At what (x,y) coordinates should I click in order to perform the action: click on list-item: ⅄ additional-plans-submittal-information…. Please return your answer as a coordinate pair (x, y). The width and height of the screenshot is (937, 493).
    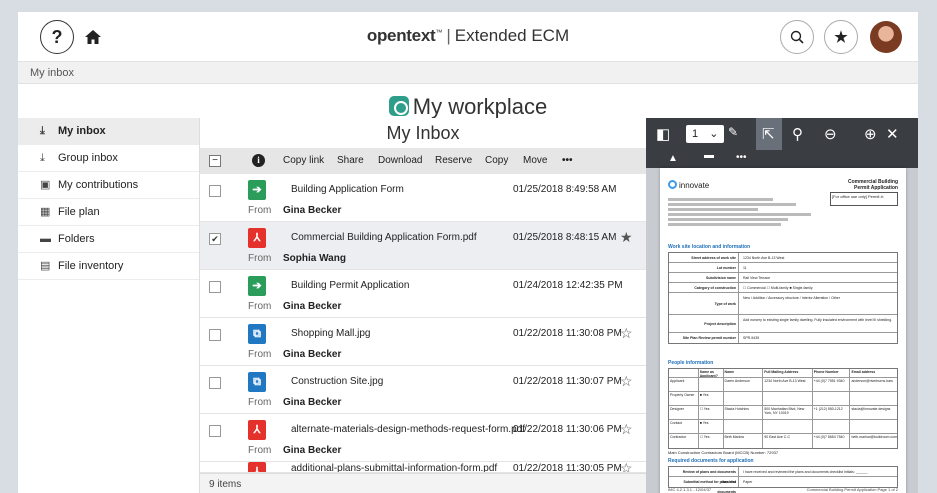
    Looking at the image, I should click on (423, 467).